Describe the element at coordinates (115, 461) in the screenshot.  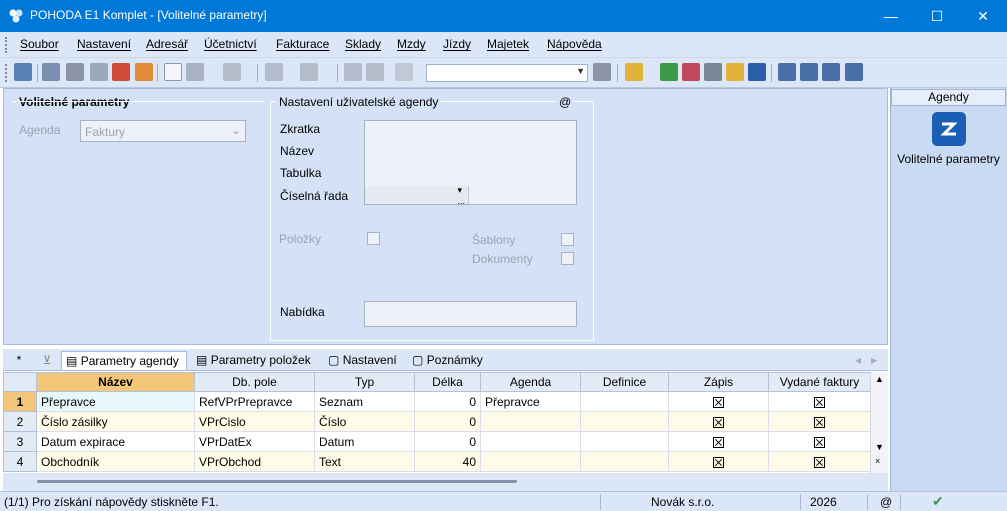
I see `cell-nazev: Obchodník` at that location.